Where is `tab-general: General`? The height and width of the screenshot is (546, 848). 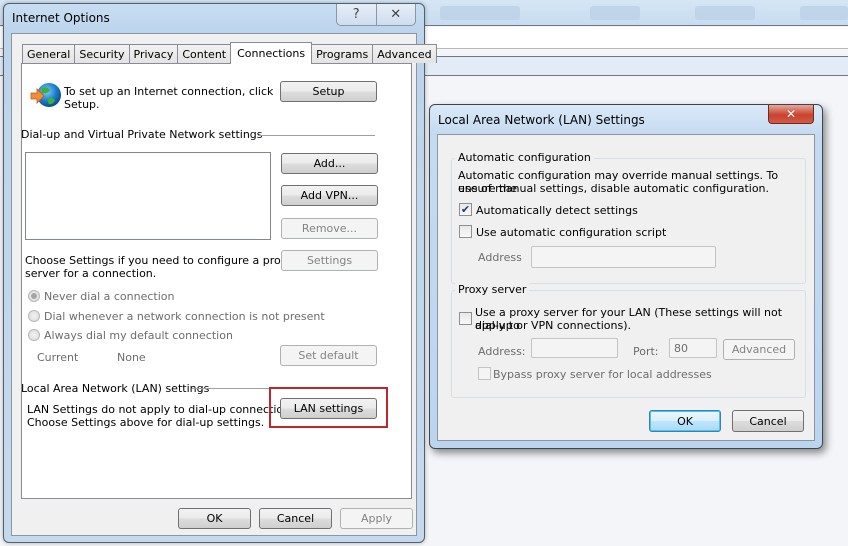
tab-general: General is located at coordinates (49, 53).